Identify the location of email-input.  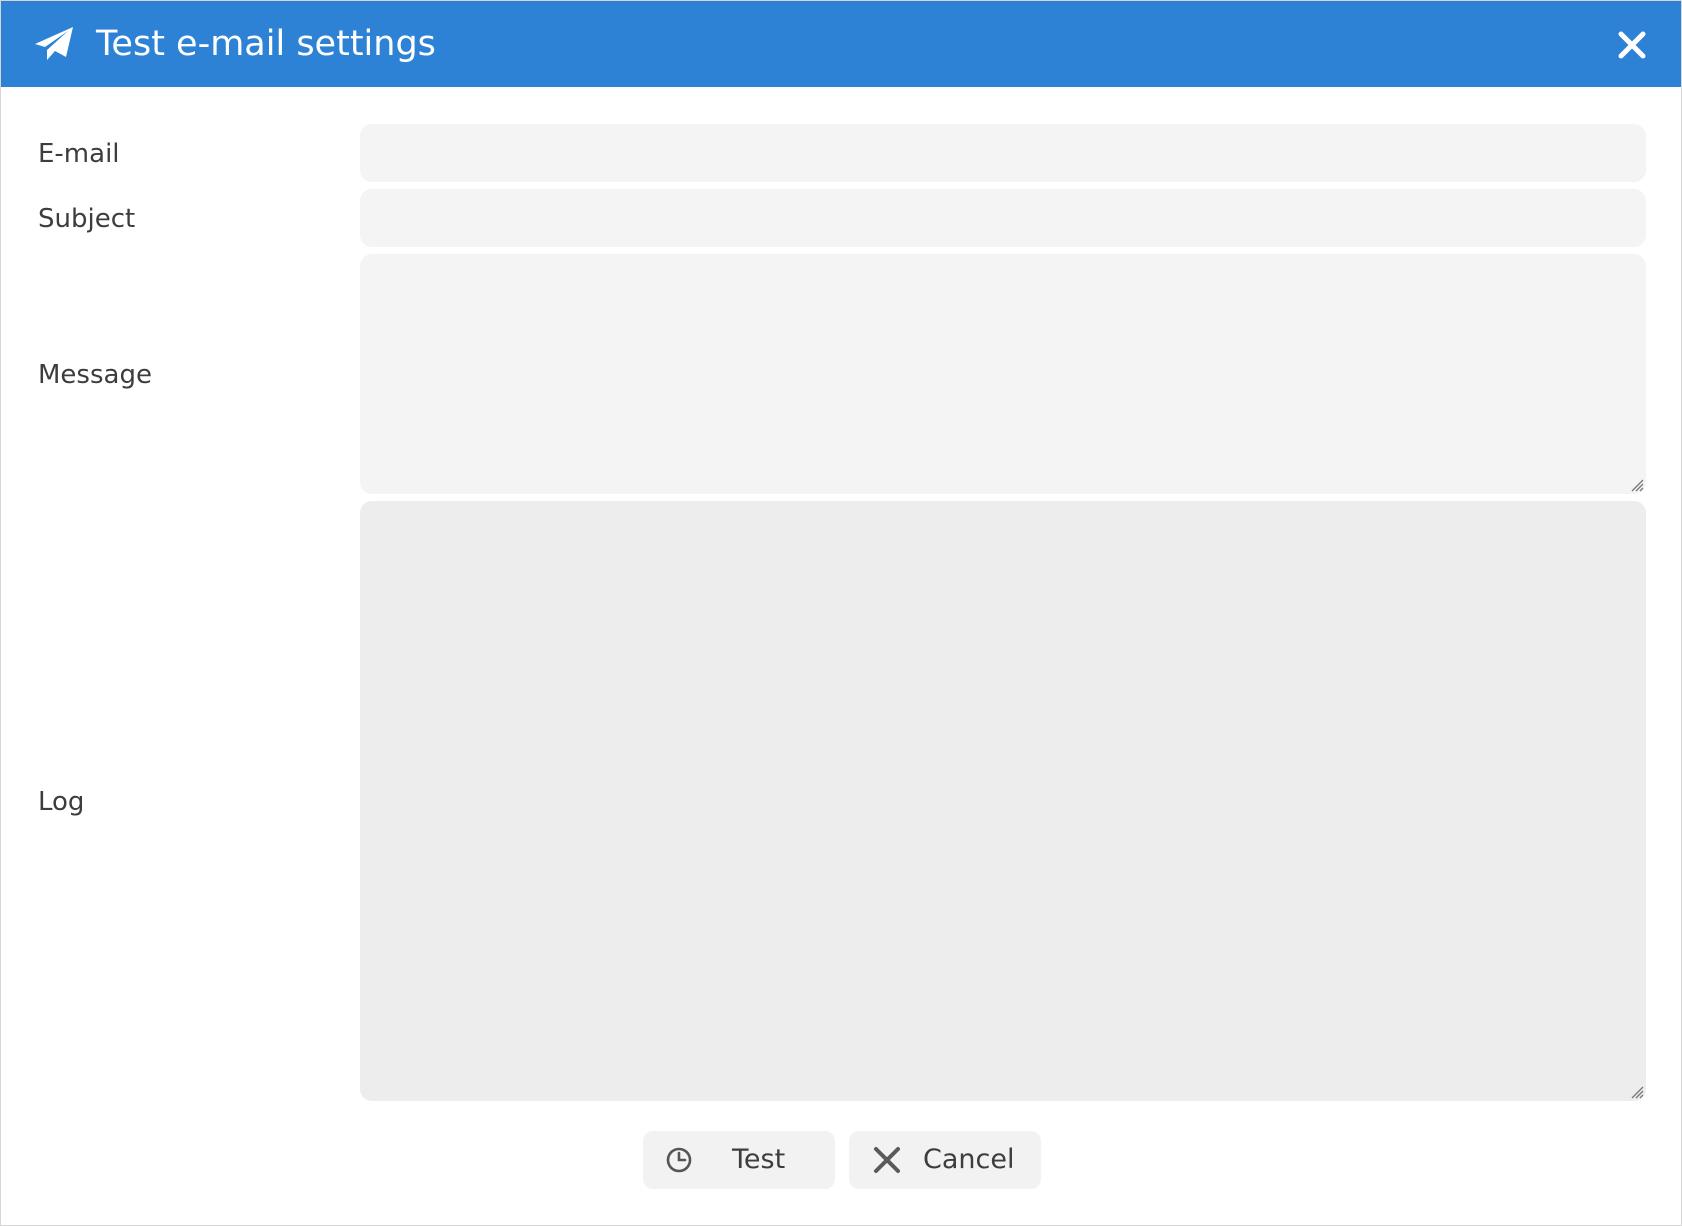
(1003, 153).